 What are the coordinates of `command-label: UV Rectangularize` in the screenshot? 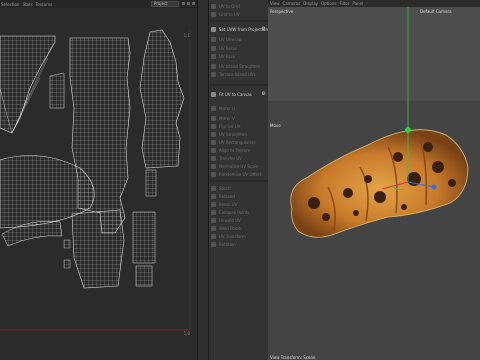 It's located at (237, 142).